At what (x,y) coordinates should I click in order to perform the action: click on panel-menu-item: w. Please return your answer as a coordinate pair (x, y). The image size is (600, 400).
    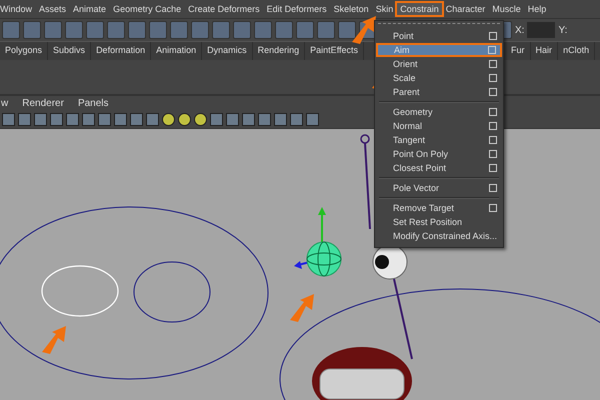
    Looking at the image, I should click on (4, 103).